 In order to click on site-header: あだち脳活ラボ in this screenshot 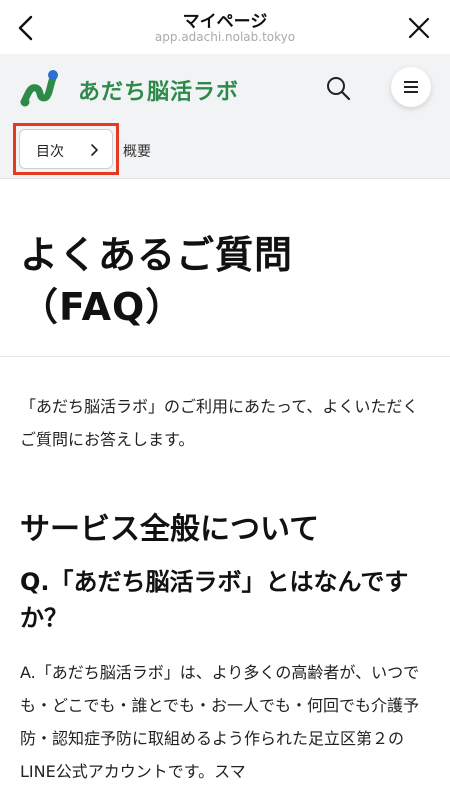, I will do `click(225, 88)`.